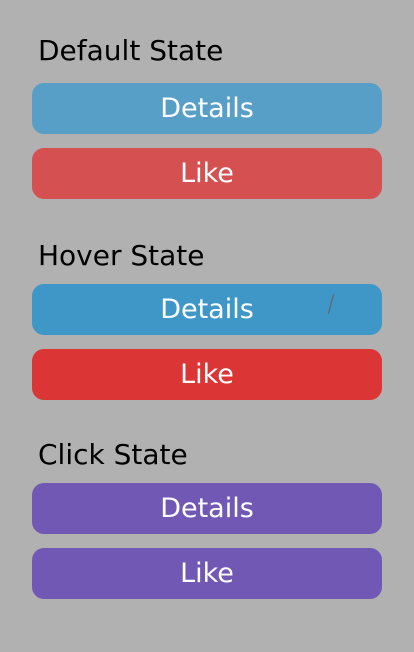  What do you see at coordinates (207, 374) in the screenshot?
I see `hover-like-button: Like` at bounding box center [207, 374].